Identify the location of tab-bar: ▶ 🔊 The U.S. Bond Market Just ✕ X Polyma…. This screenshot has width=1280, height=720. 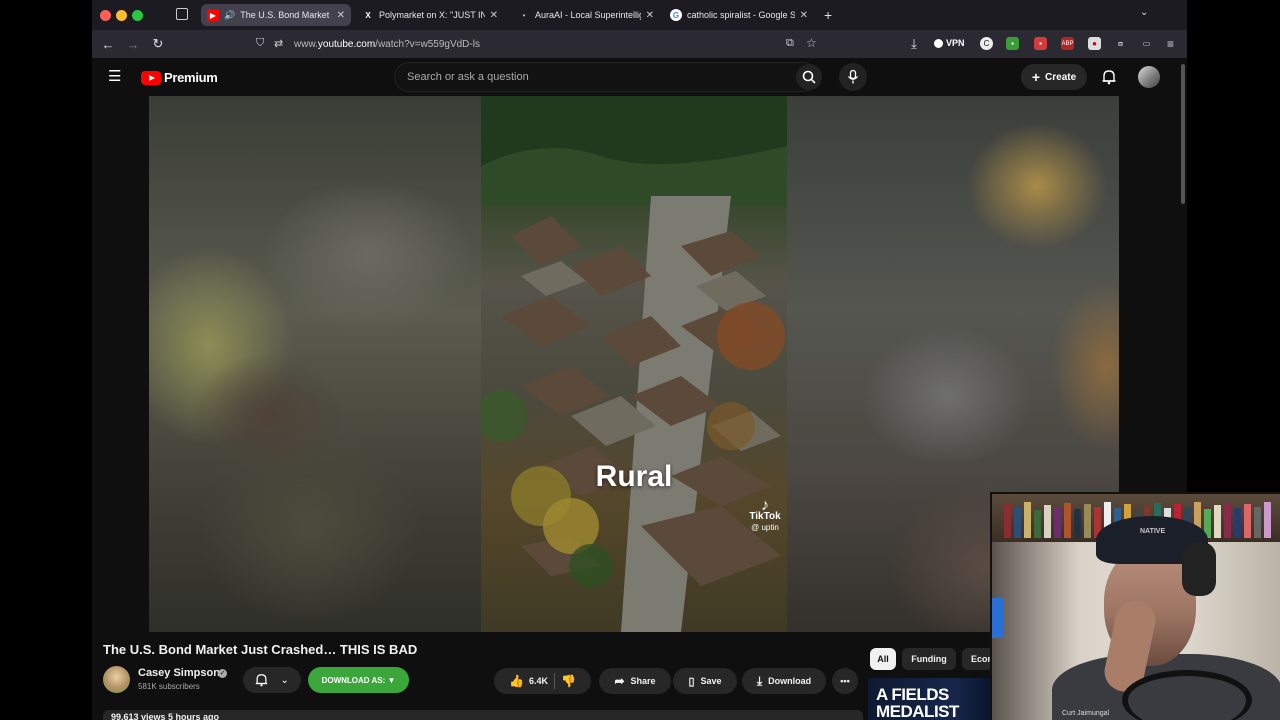
(639, 15).